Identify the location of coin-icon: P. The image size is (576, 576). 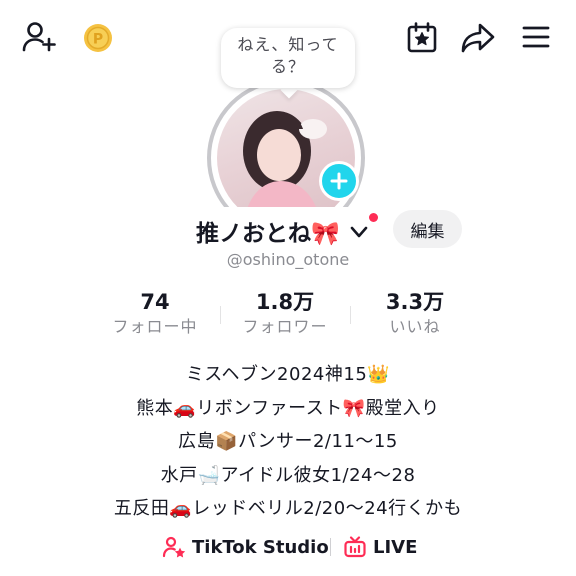
(98, 38).